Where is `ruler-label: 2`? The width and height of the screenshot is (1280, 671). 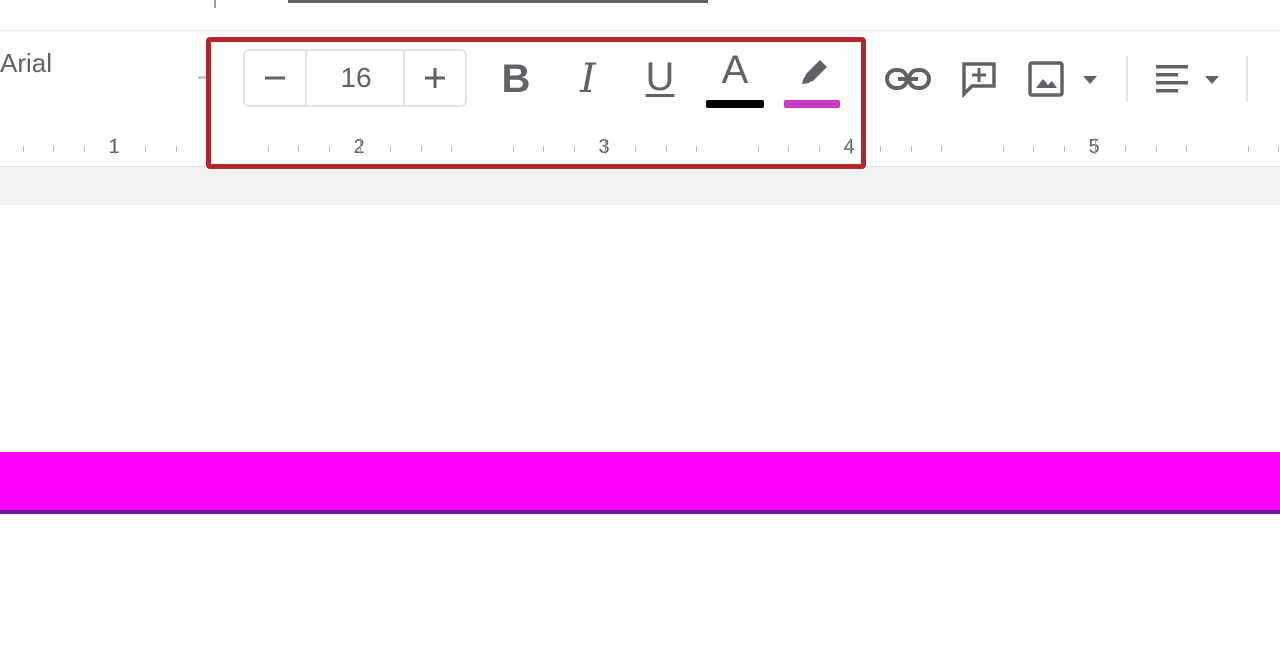 ruler-label: 2 is located at coordinates (359, 147).